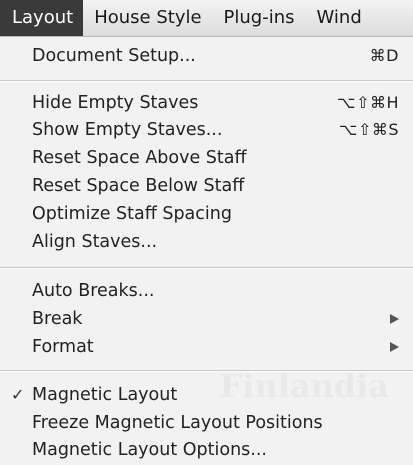 This screenshot has width=413, height=465. What do you see at coordinates (206, 347) in the screenshot?
I see `menu-item-format: Format` at bounding box center [206, 347].